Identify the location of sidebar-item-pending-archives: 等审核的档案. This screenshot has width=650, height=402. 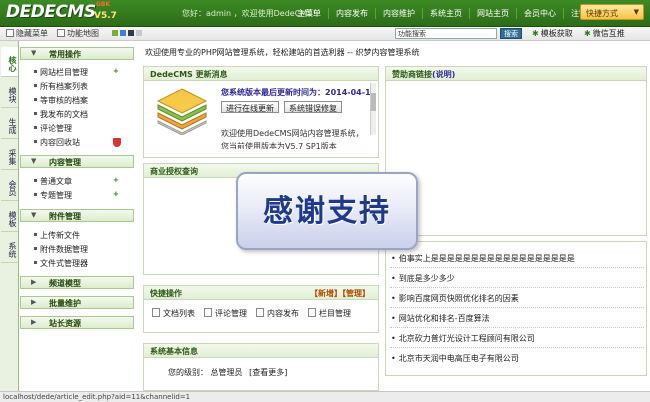
(61, 100).